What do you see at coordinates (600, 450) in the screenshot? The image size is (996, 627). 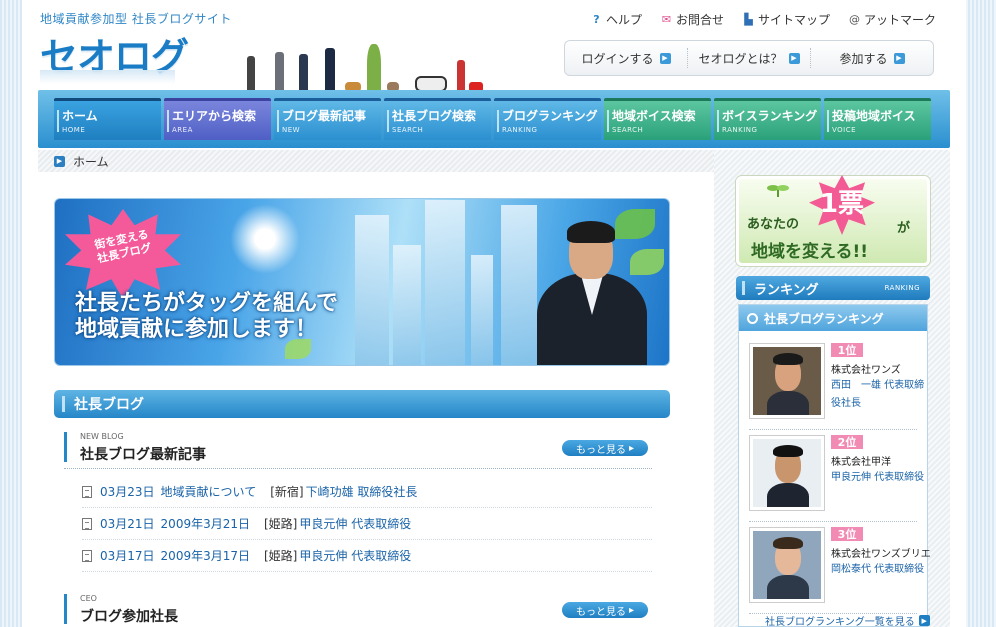 I see `latest-more-label: もっと見る` at bounding box center [600, 450].